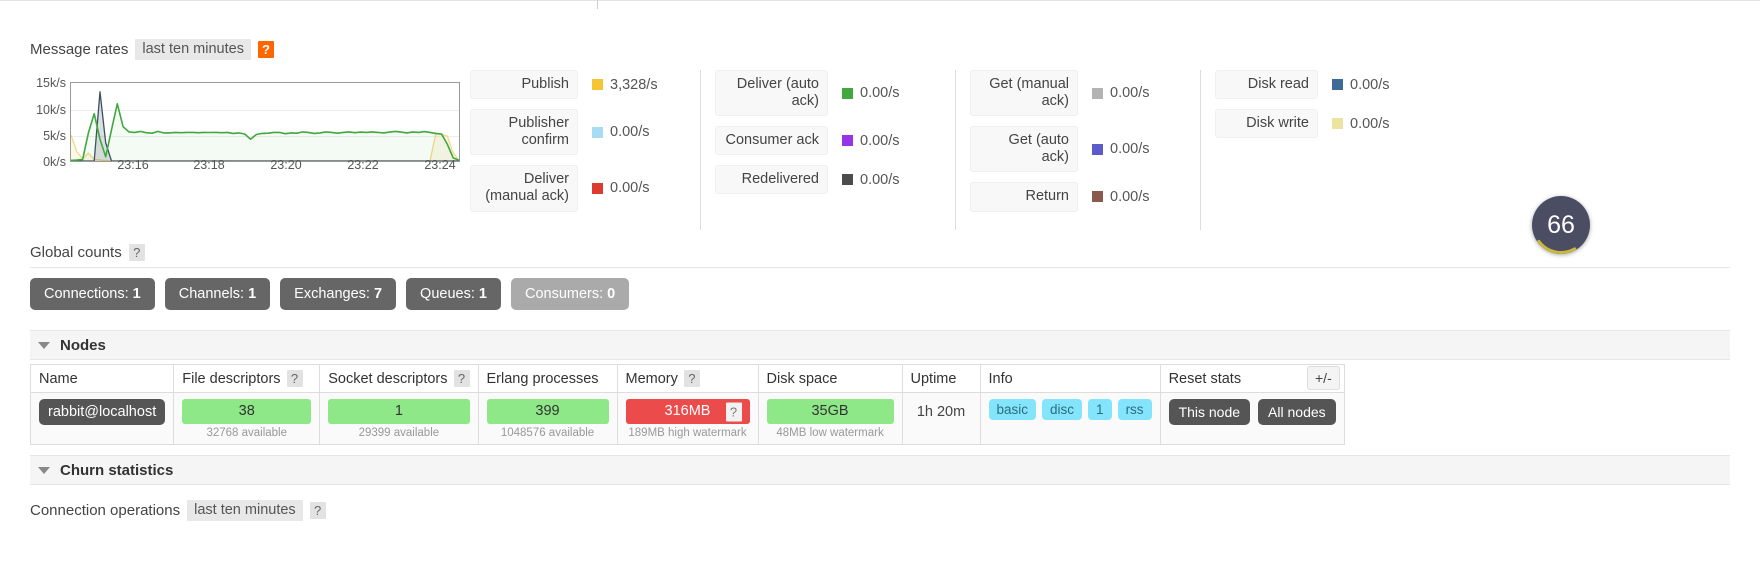 The width and height of the screenshot is (1760, 580). I want to click on cell-disk-space: 35GB 48MB low watermark, so click(830, 418).